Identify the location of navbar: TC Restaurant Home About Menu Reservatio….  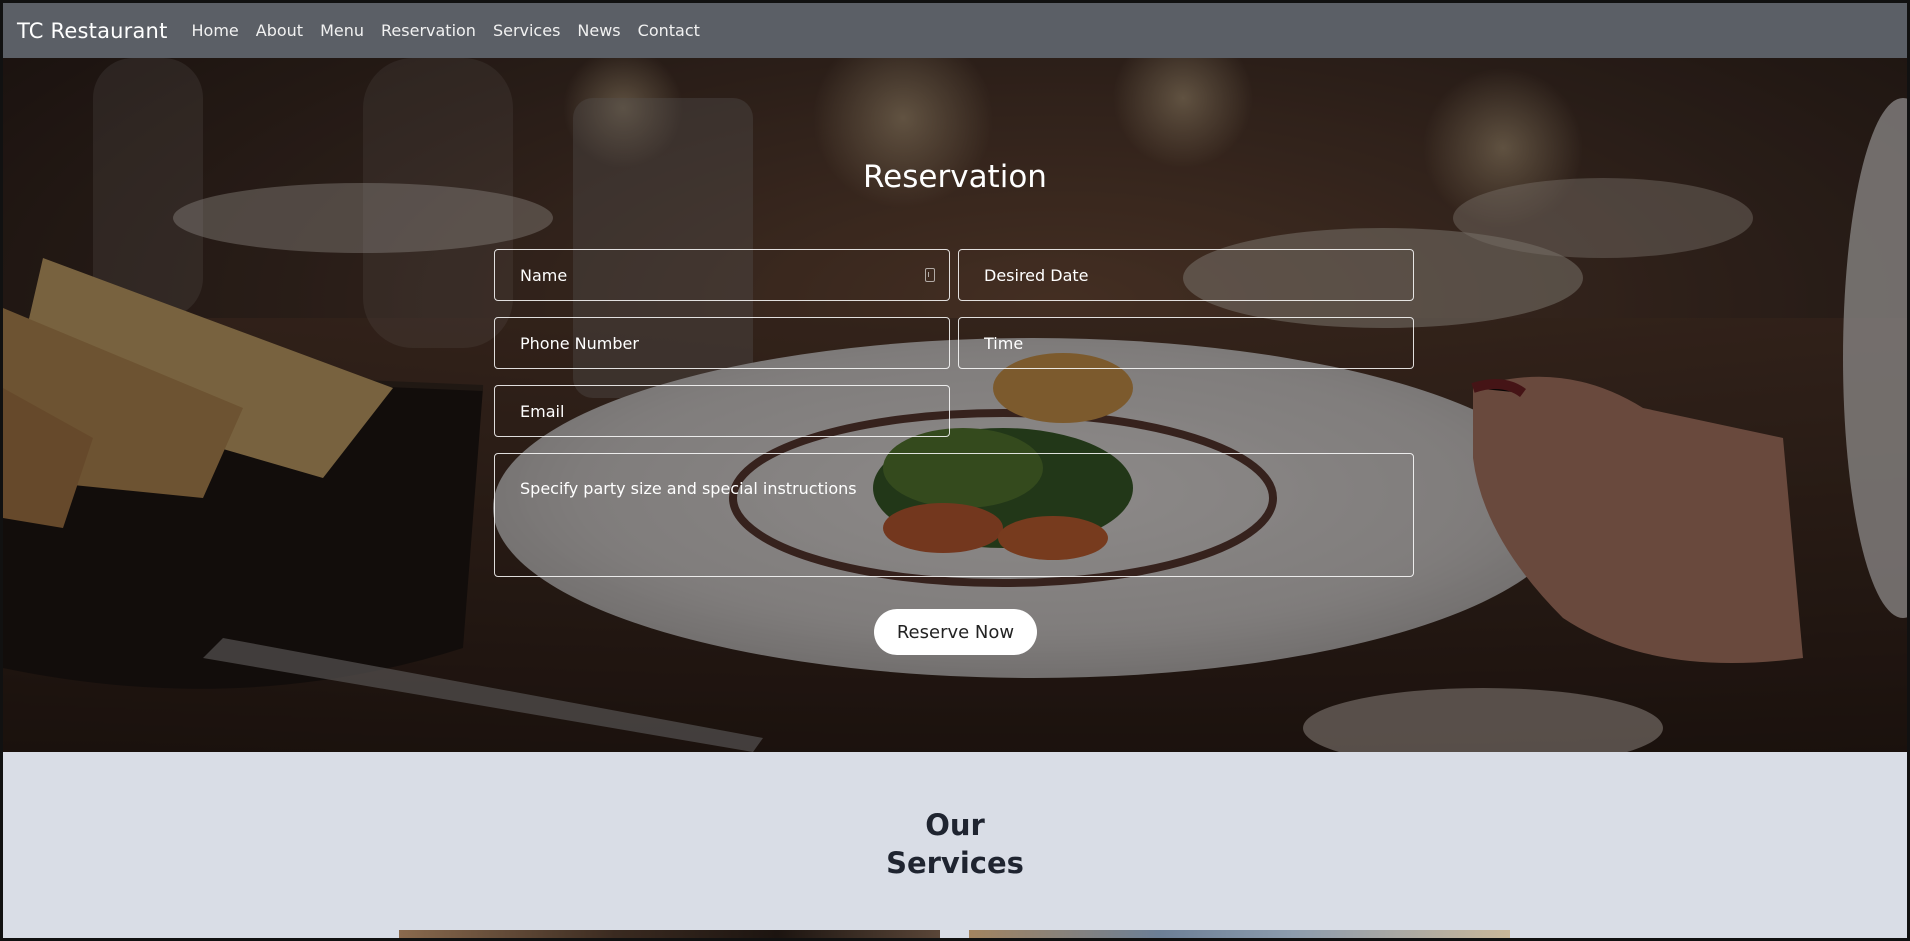
(955, 30).